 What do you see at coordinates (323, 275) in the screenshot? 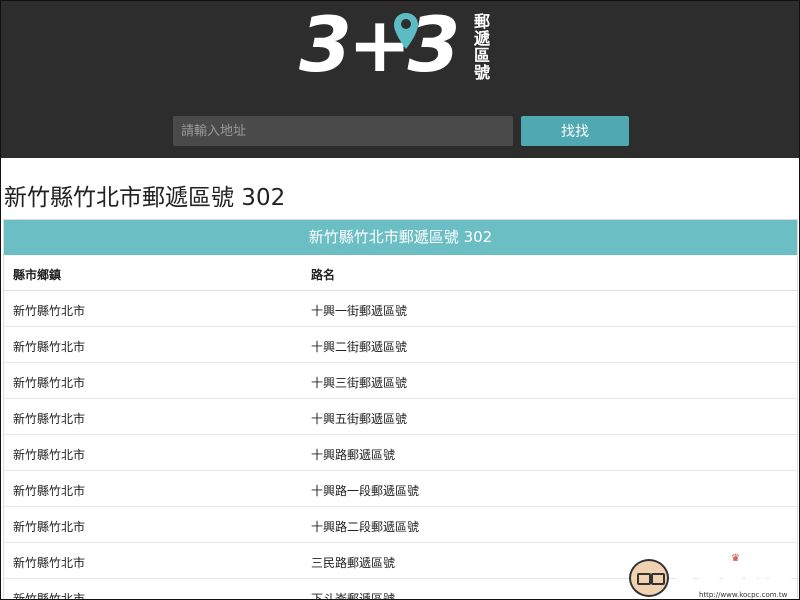
I see `column-header-road: 路名` at bounding box center [323, 275].